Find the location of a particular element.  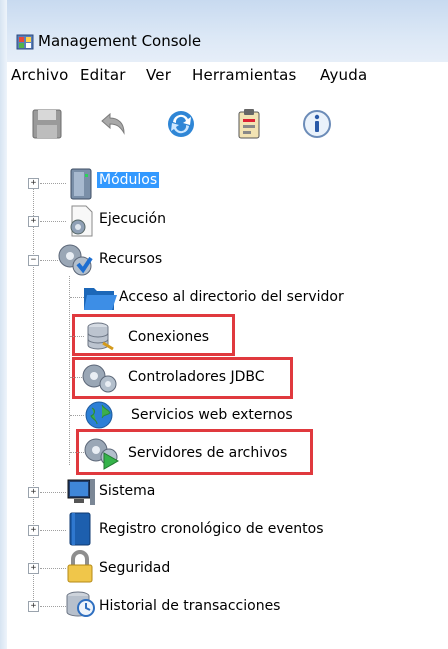

expand-toggle-registro: + is located at coordinates (33, 530).